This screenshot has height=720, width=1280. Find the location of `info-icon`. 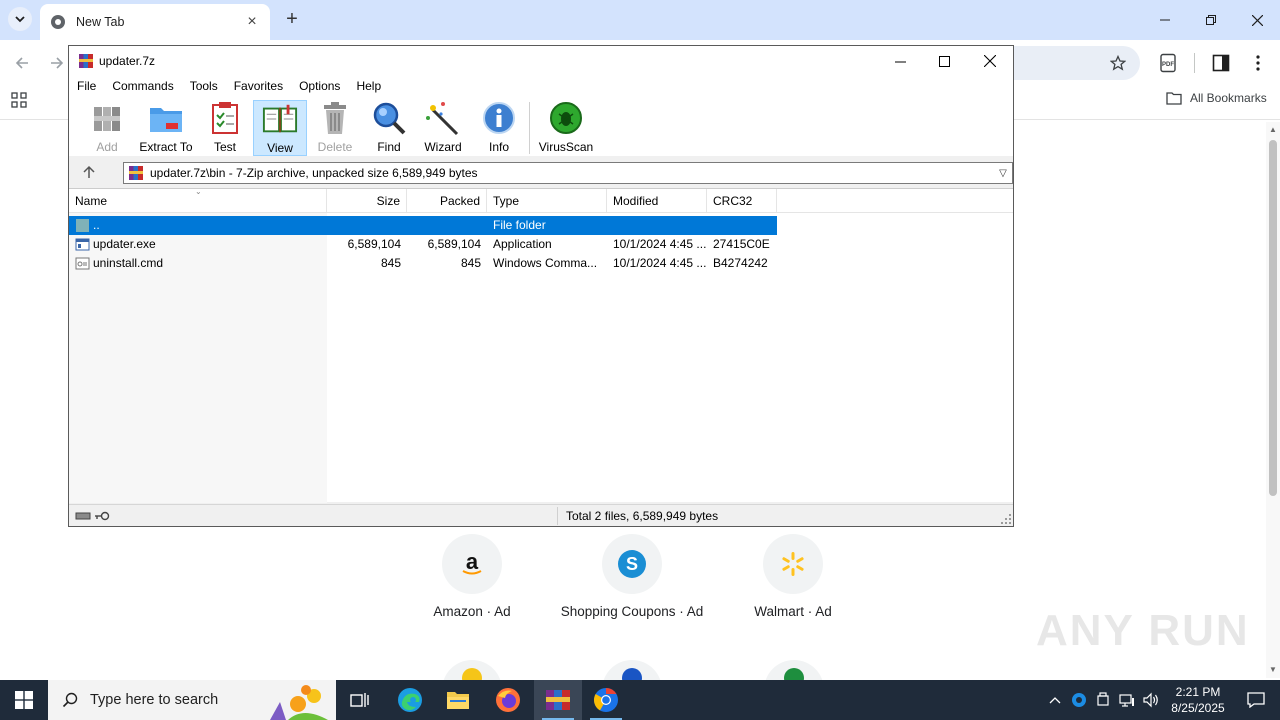

info-icon is located at coordinates (499, 118).